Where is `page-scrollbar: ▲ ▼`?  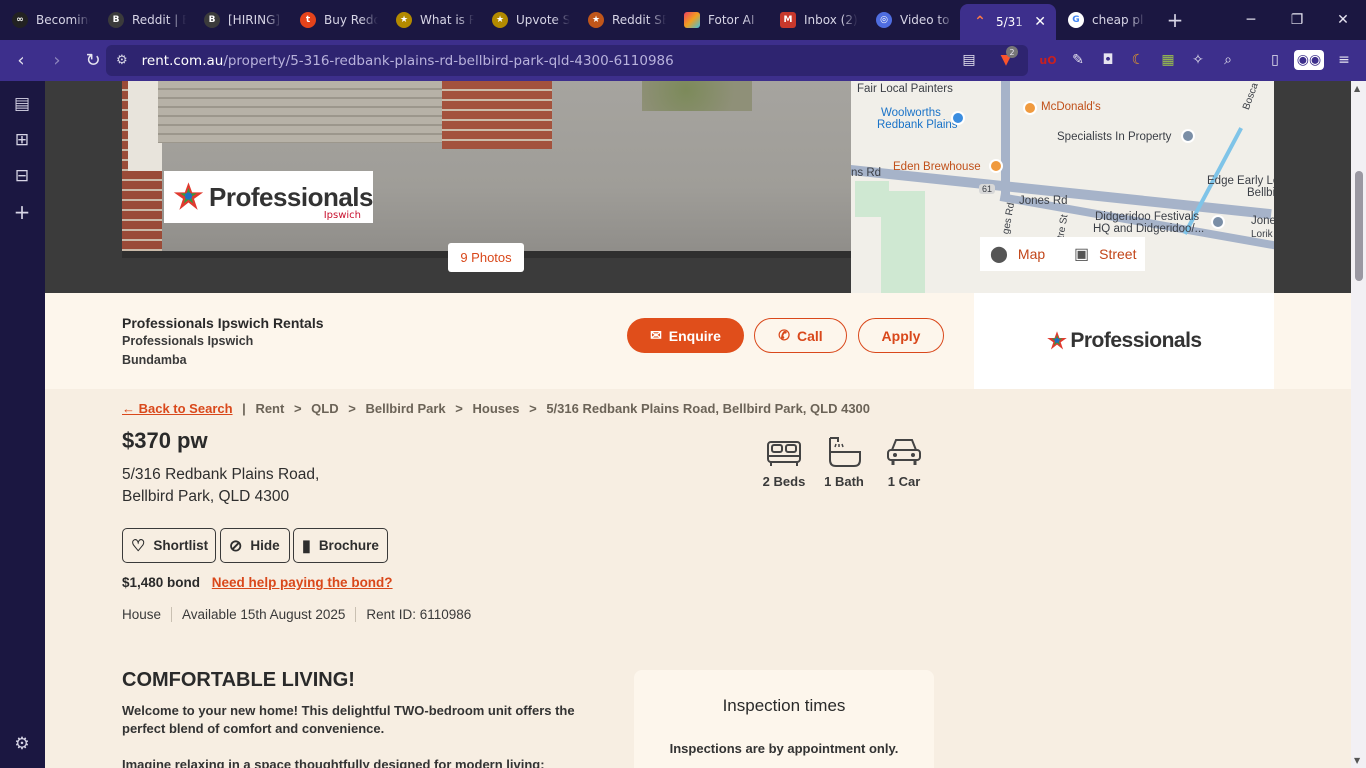
page-scrollbar: ▲ ▼ is located at coordinates (1358, 424).